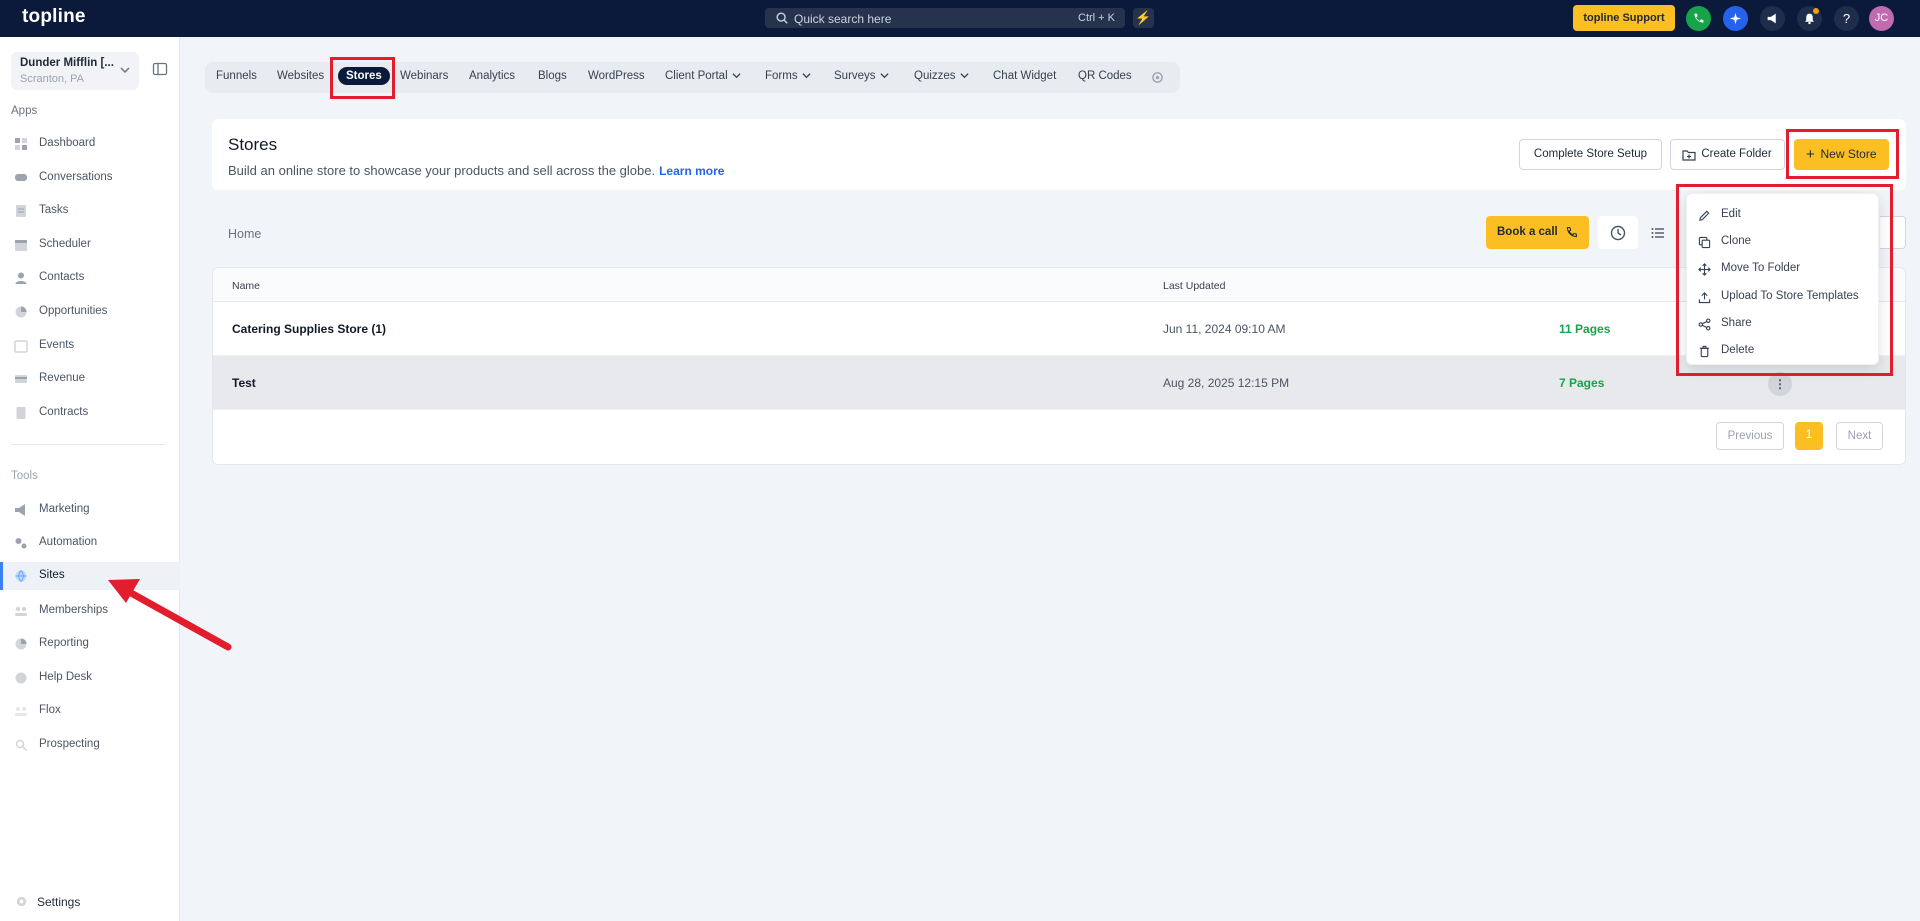  I want to click on column-name: Name, so click(246, 286).